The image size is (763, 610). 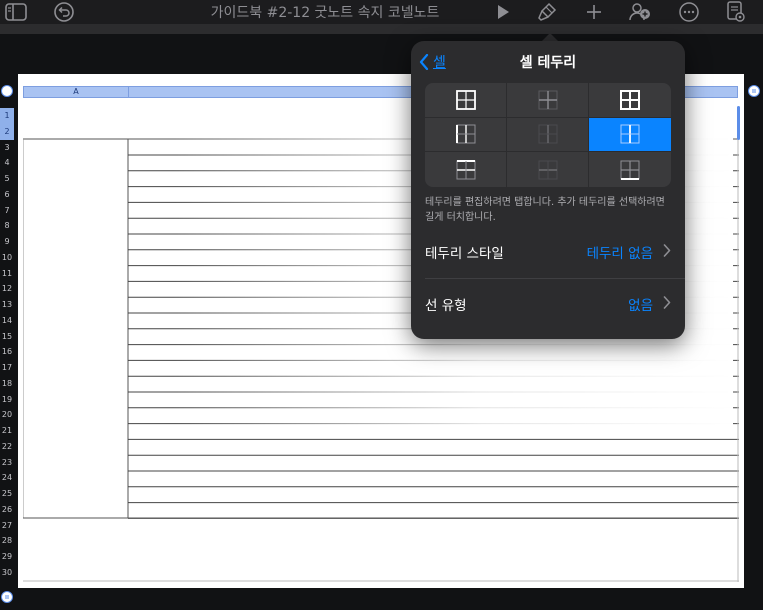 What do you see at coordinates (7, 91) in the screenshot?
I see `table-select-handle` at bounding box center [7, 91].